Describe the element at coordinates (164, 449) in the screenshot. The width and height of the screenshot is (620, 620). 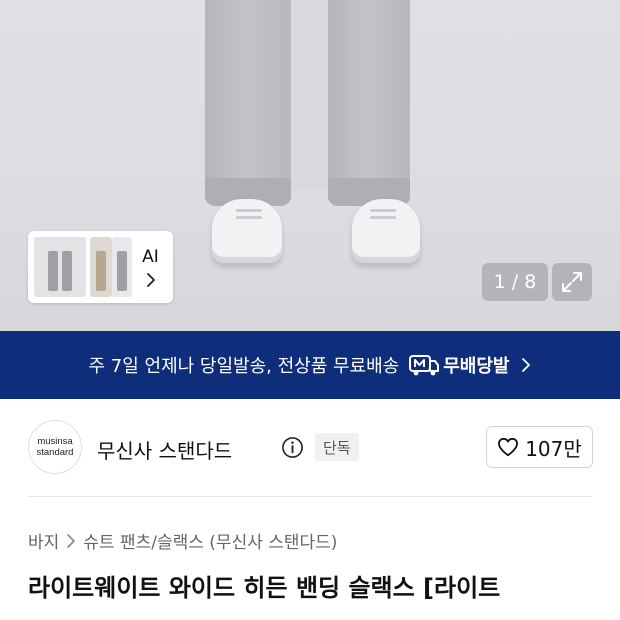
I see `brand-name-link: 무신사 스탠다드` at that location.